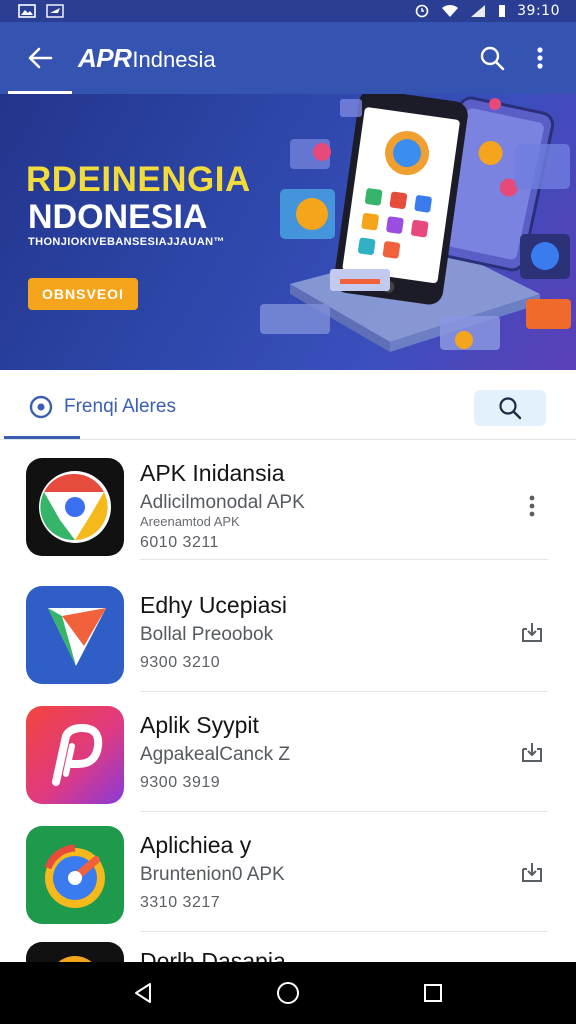 This screenshot has height=1024, width=576. What do you see at coordinates (214, 605) in the screenshot?
I see `app-name: Edhy Ucepiasi` at bounding box center [214, 605].